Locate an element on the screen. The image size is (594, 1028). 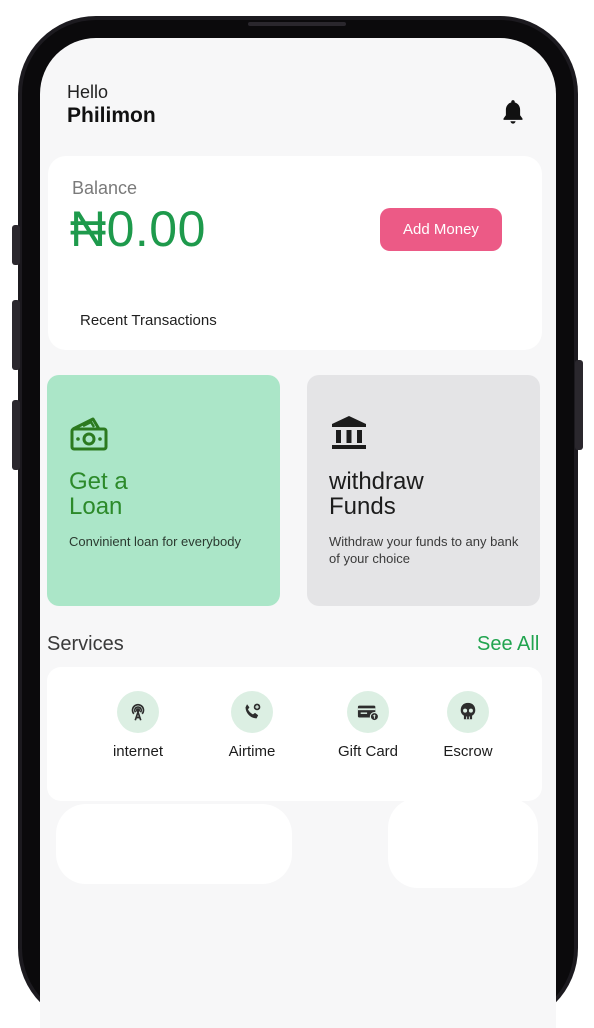
service-label: Gift Card is located at coordinates (367, 751).